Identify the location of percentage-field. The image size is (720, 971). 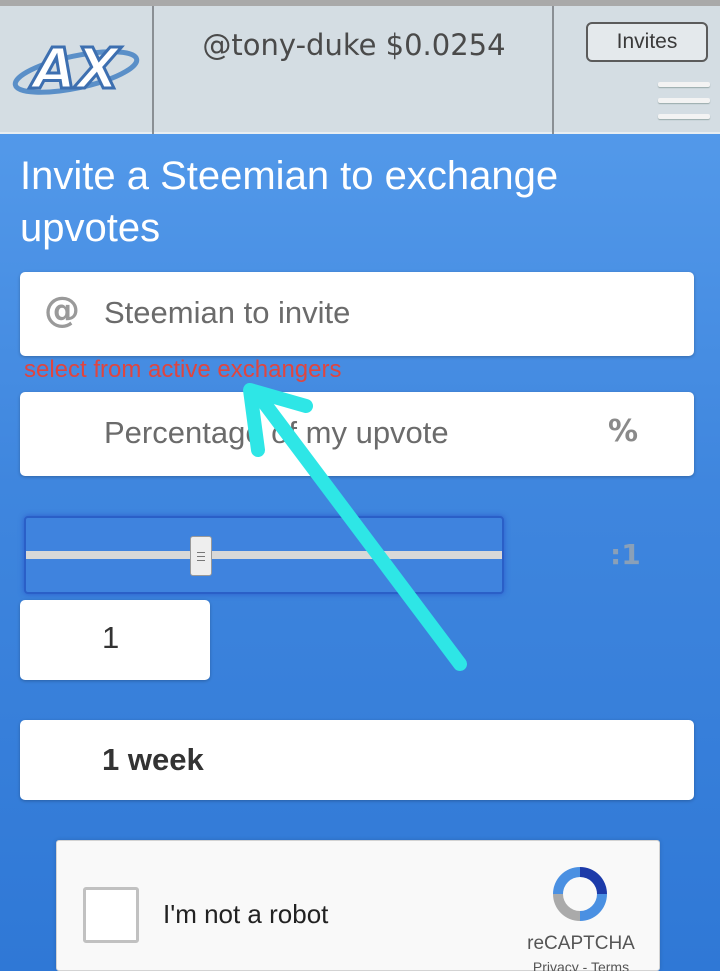
(357, 434).